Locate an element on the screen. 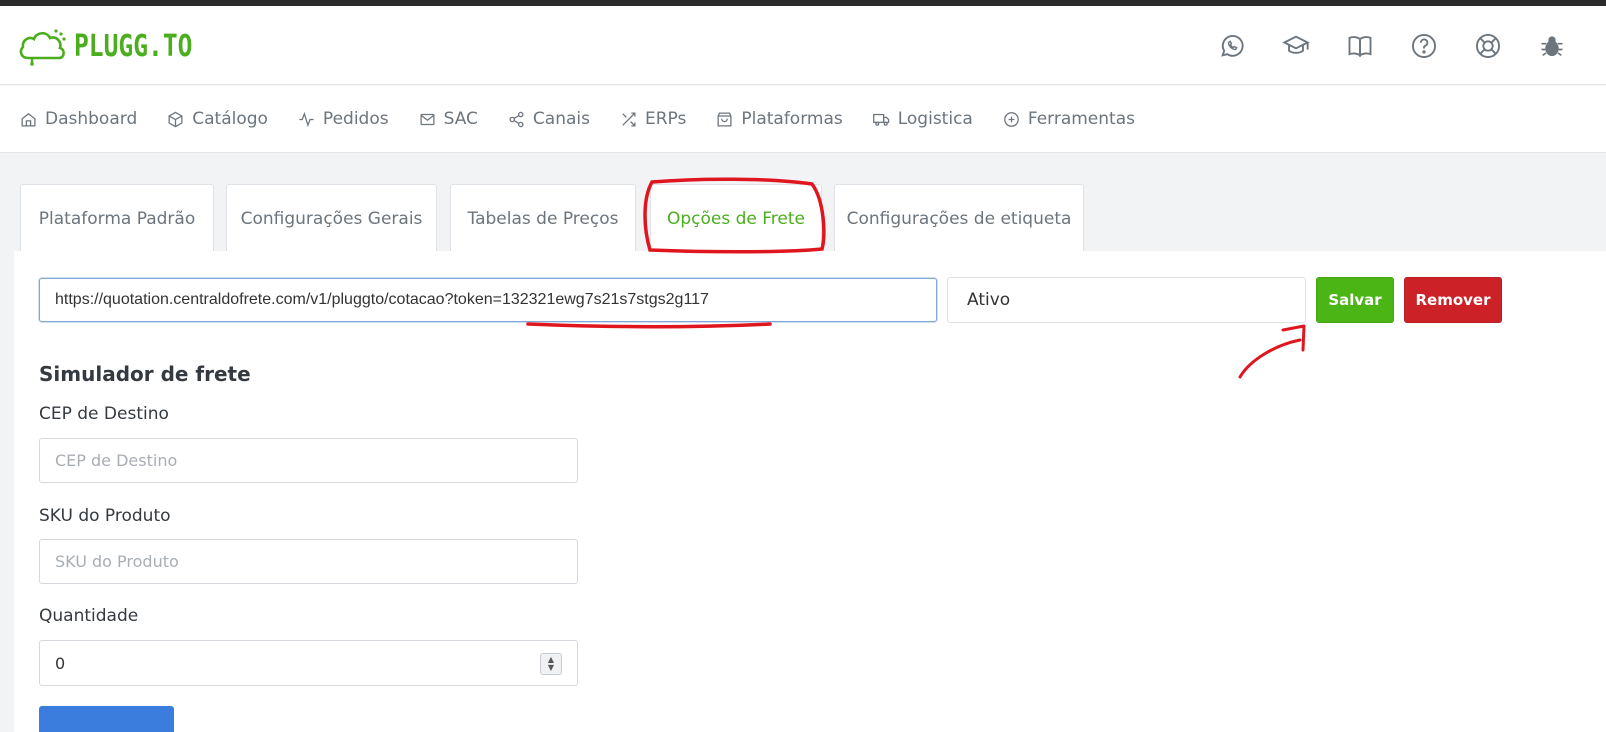  nav-item-logistica: Logistica is located at coordinates (922, 119).